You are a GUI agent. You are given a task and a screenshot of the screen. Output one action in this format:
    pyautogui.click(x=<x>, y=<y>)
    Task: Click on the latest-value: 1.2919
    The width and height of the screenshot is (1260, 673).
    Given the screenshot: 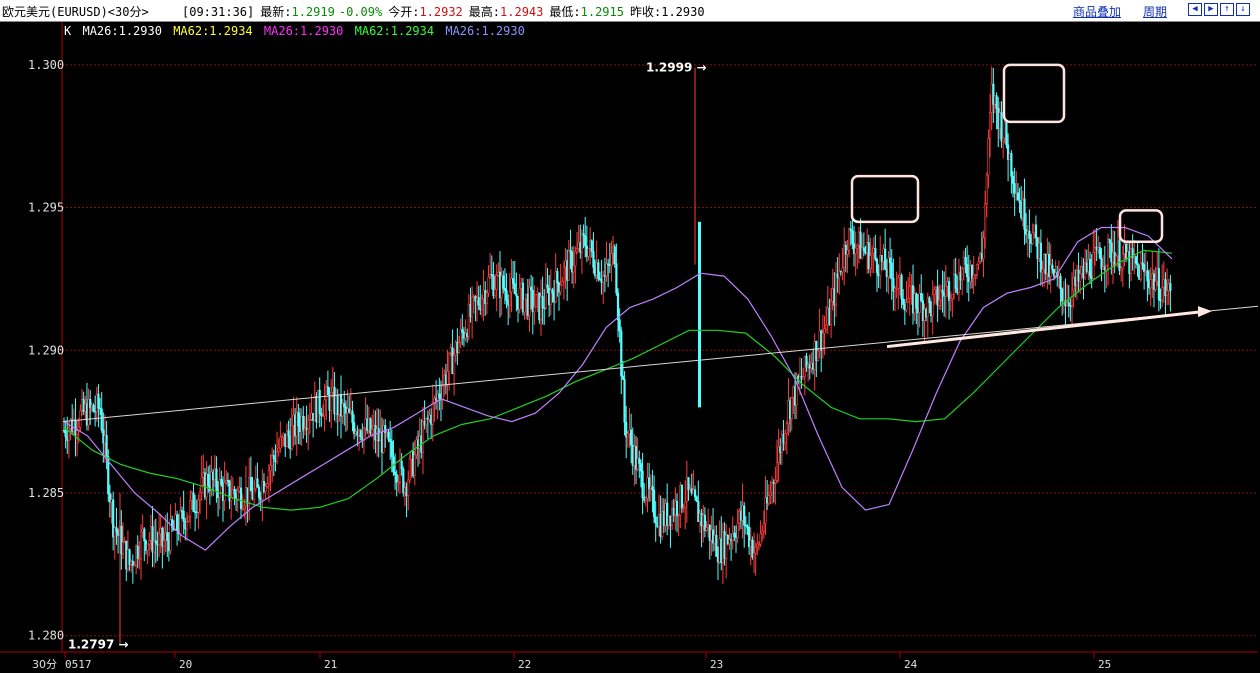 What is the action you would take?
    pyautogui.click(x=313, y=12)
    